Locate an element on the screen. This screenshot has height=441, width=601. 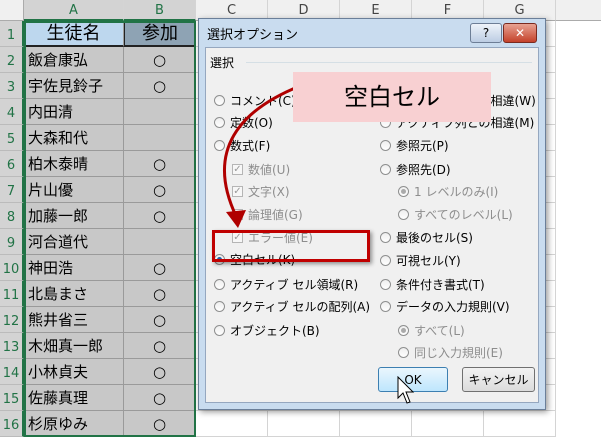
mouse-cursor-icon is located at coordinates (406, 390).